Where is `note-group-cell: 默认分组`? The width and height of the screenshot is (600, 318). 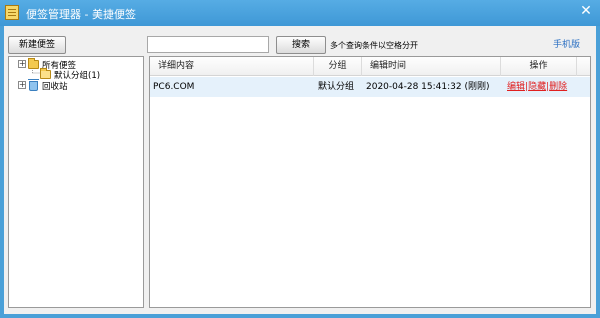
note-group-cell: 默认分组 is located at coordinates (336, 87).